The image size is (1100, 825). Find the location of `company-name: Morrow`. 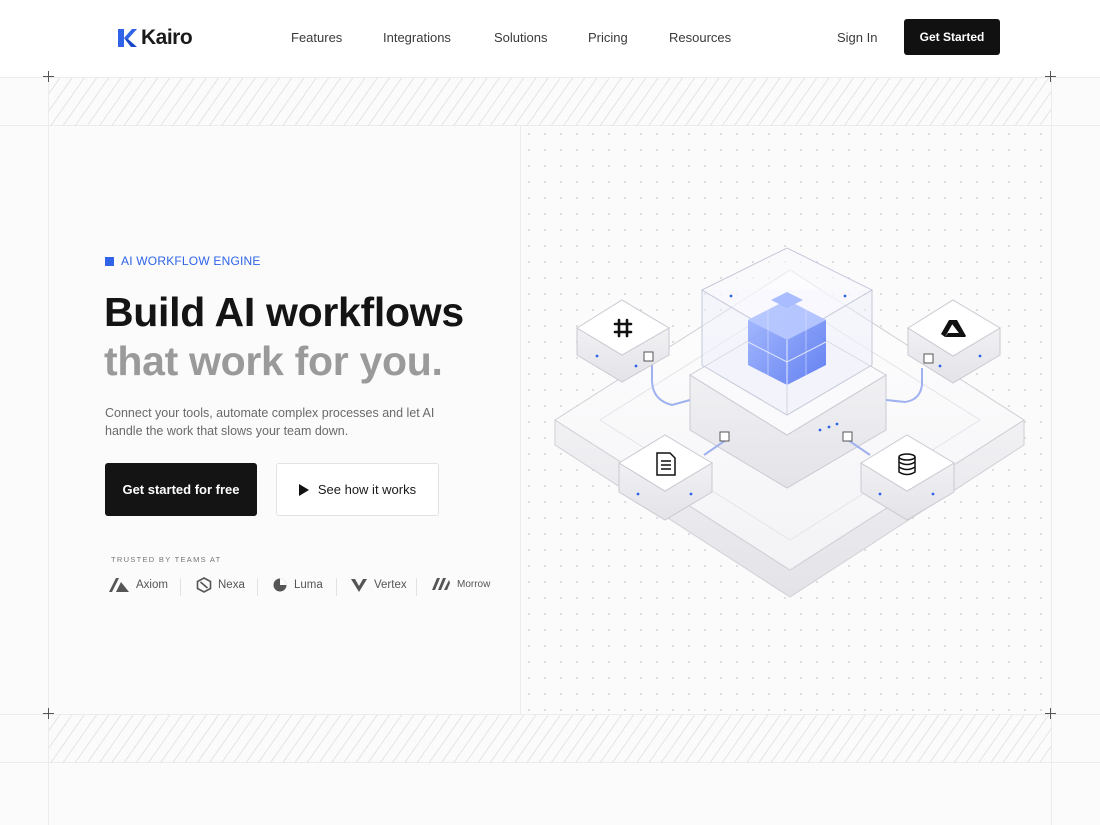

company-name: Morrow is located at coordinates (474, 584).